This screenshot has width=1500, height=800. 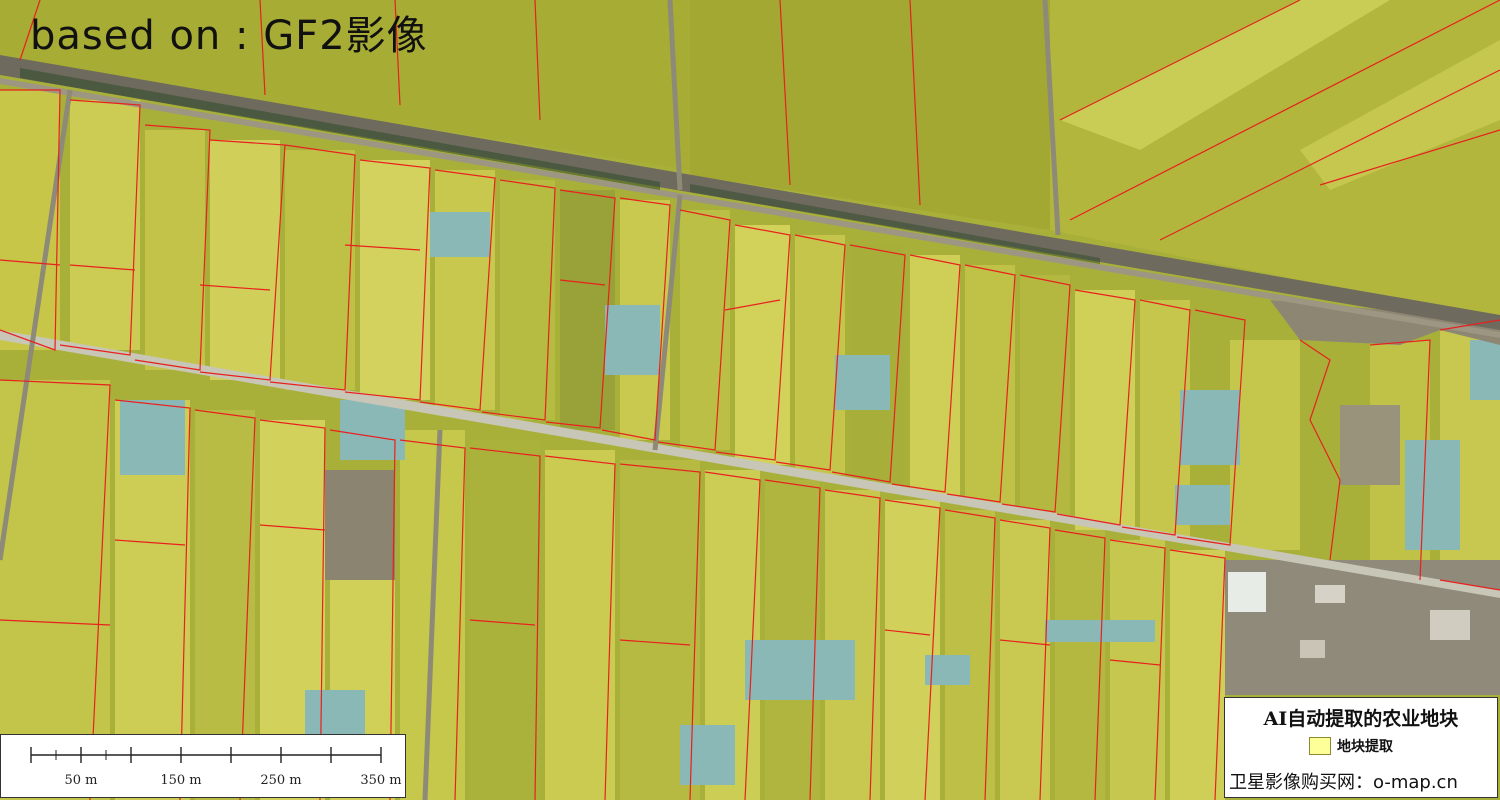 What do you see at coordinates (206, 755) in the screenshot?
I see `scale-bar-graphic` at bounding box center [206, 755].